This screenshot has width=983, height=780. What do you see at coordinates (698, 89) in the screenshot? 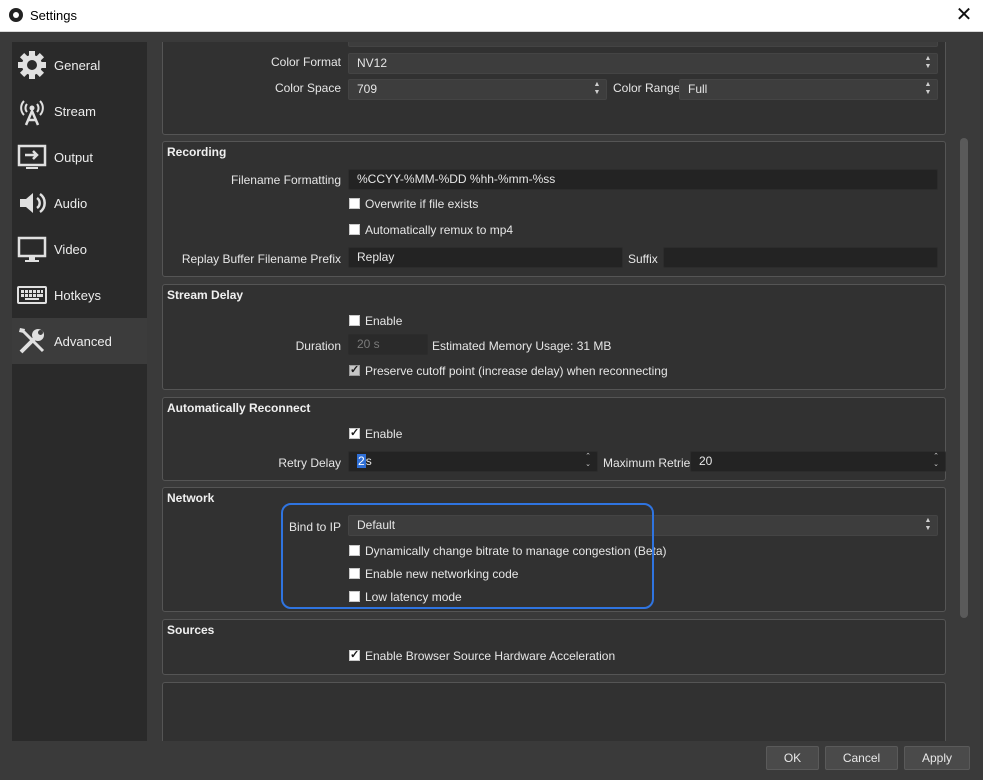
I see `color-range-value: Full` at bounding box center [698, 89].